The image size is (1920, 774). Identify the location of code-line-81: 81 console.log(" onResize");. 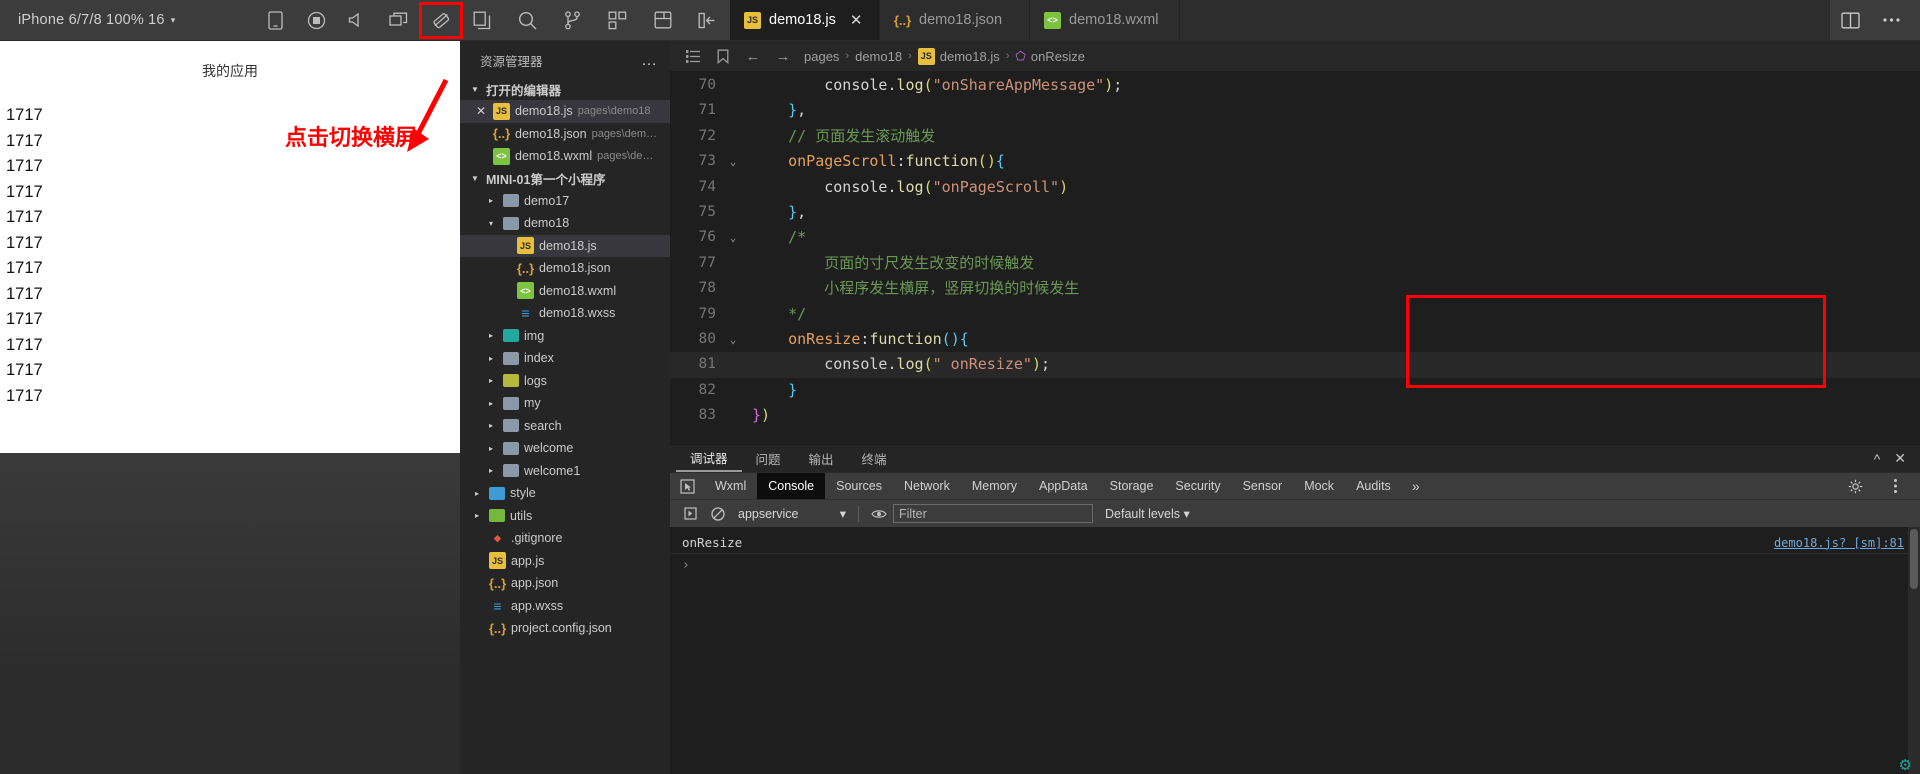
(1295, 365).